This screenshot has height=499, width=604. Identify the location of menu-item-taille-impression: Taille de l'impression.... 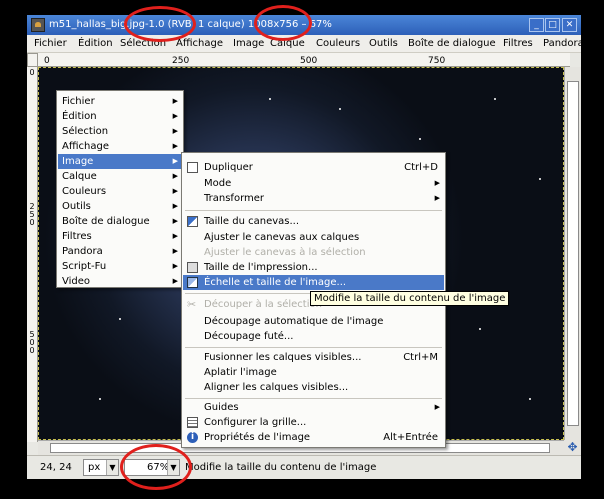
(313, 267).